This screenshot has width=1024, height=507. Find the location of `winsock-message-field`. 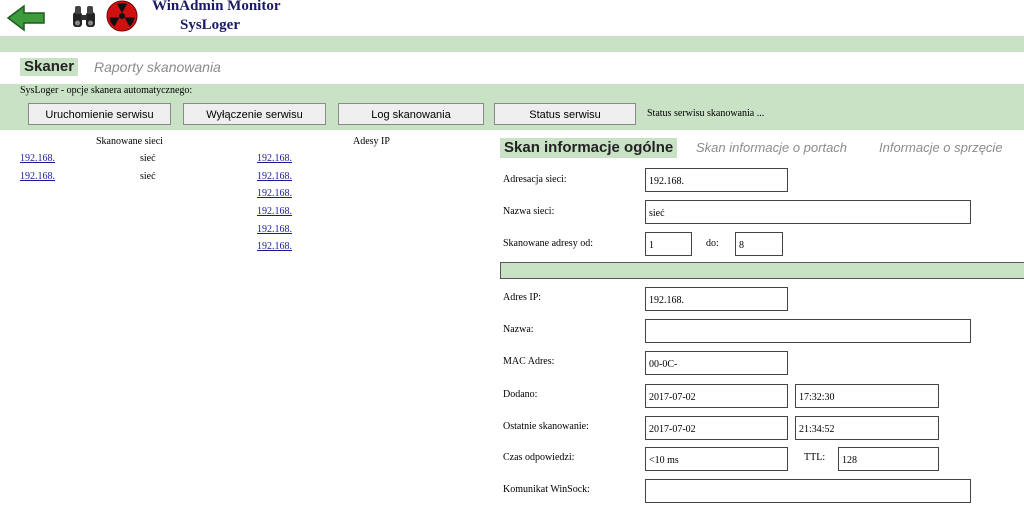

winsock-message-field is located at coordinates (808, 491).